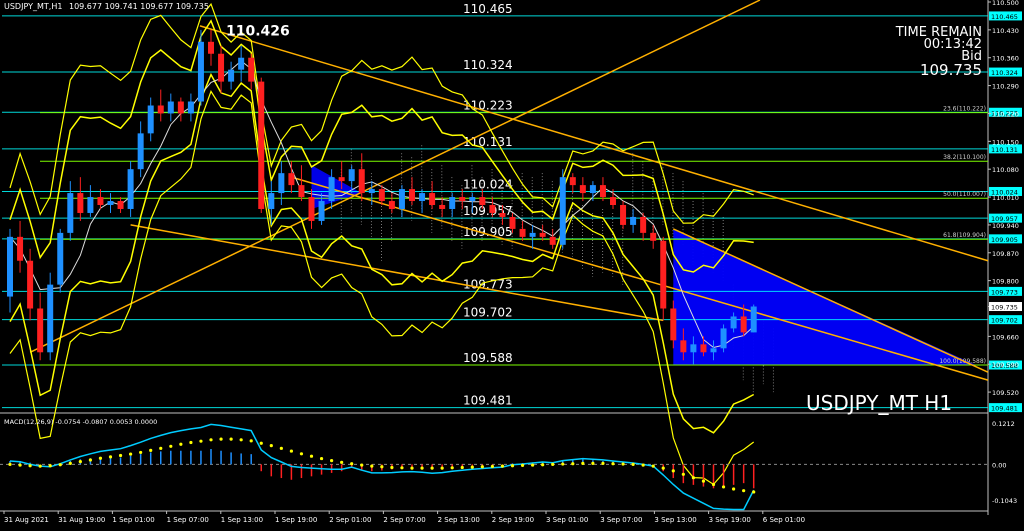 The width and height of the screenshot is (1024, 531). What do you see at coordinates (964, 109) in the screenshot?
I see `fib-label: 23.6(110.222)` at bounding box center [964, 109].